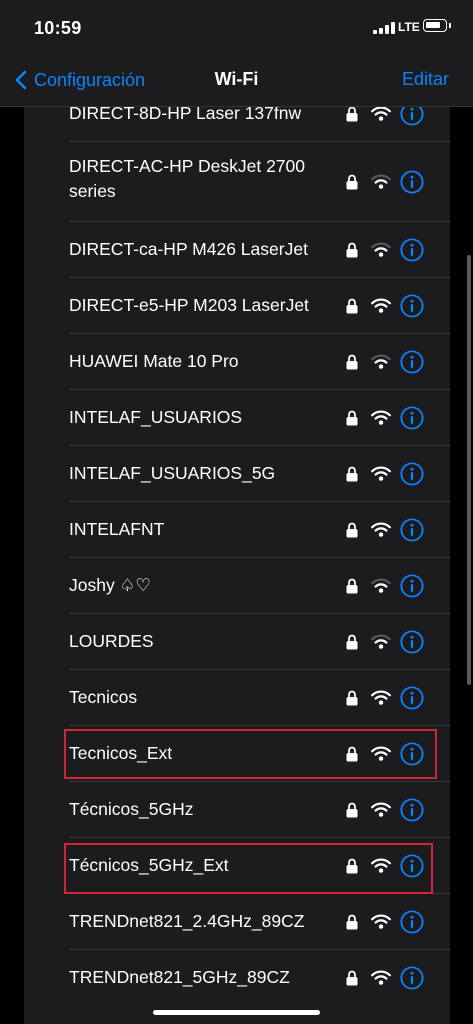 The height and width of the screenshot is (1024, 473). I want to click on network-row: TRENDnet821_2.4GHz_89CZ, so click(237, 922).